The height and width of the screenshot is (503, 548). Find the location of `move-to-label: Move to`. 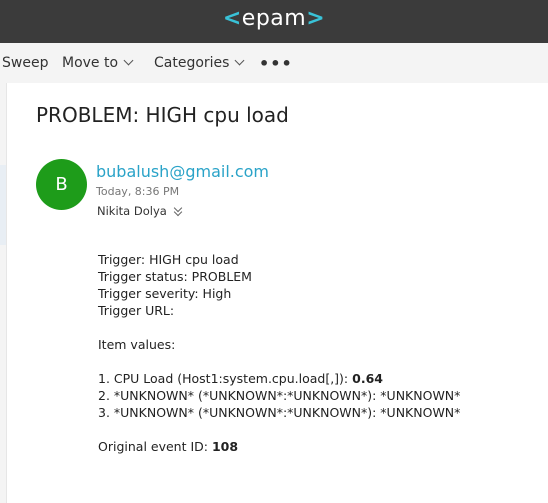

move-to-label: Move to is located at coordinates (90, 63).